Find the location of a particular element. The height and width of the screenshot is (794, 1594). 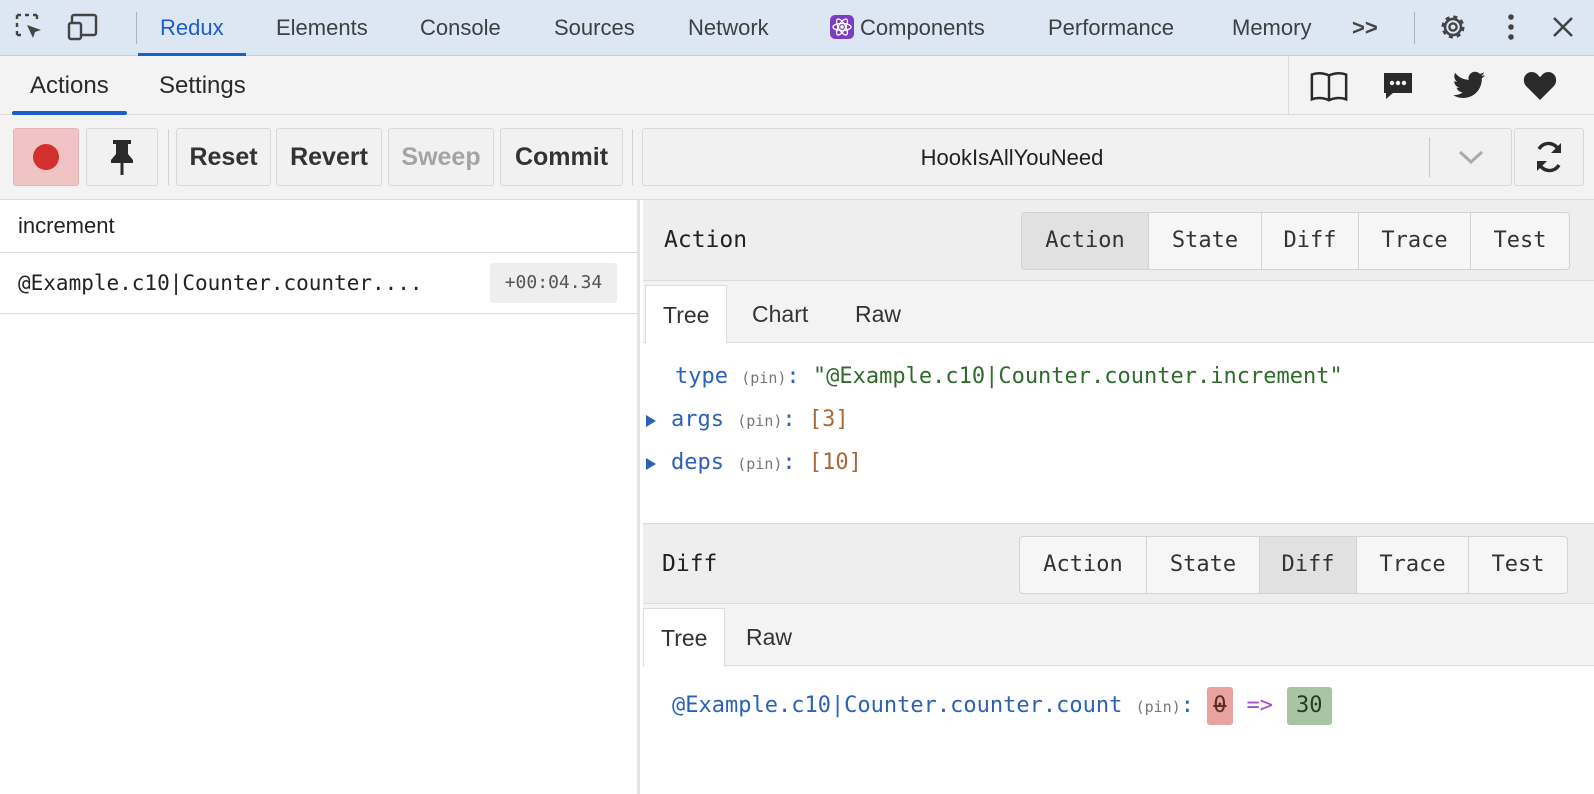

tree-node-deps: deps (pin): [10] is located at coordinates (766, 463).